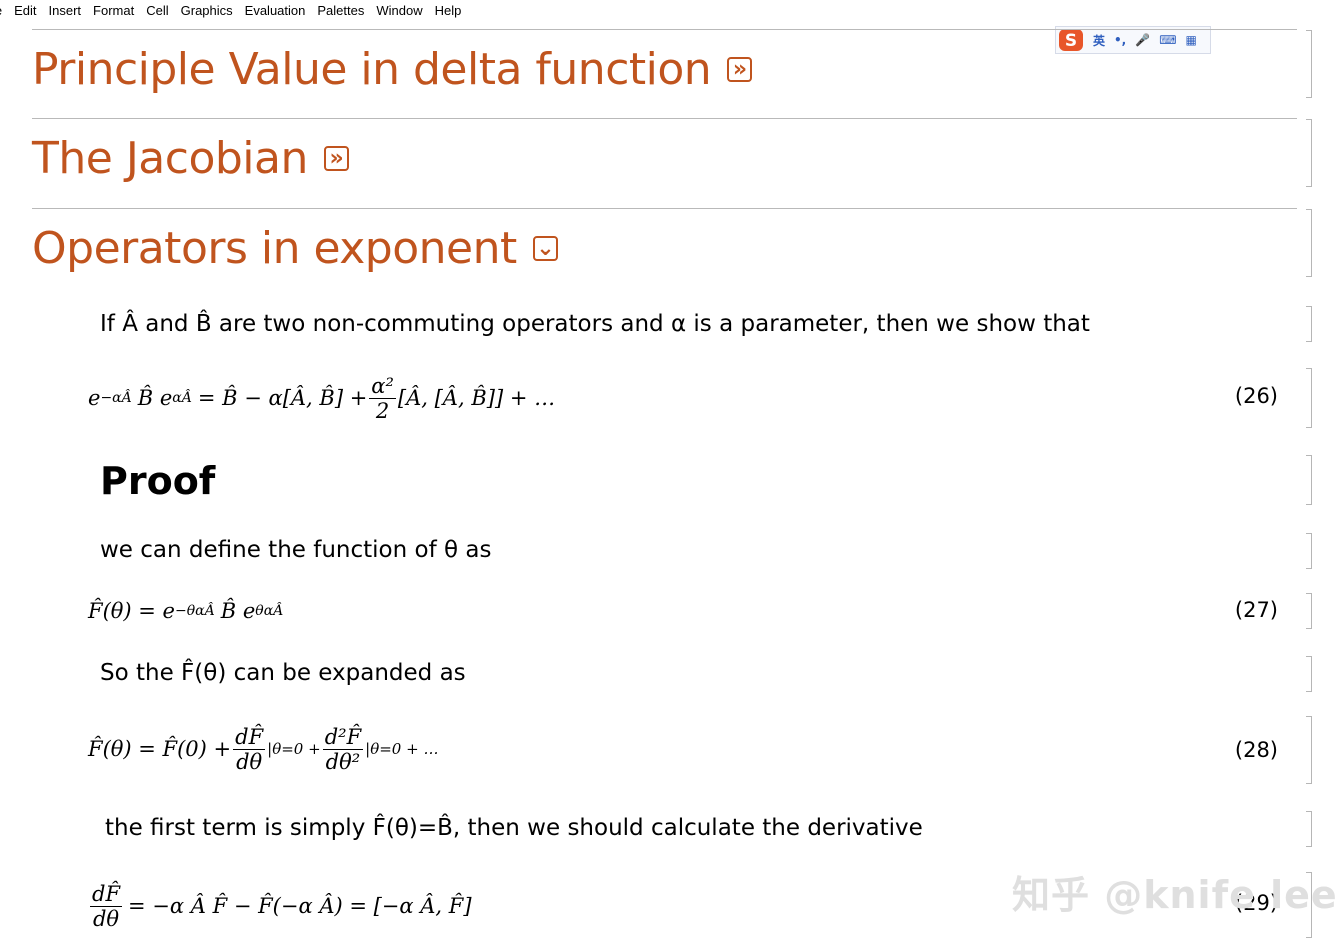 The image size is (1335, 942). I want to click on section-principle-value: Principle Value in delta function », so click(392, 69).